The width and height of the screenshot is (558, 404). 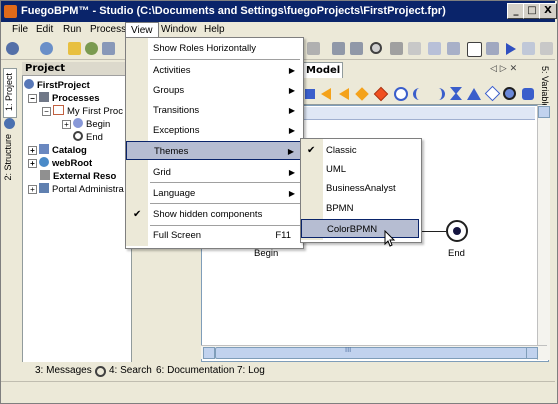 What do you see at coordinates (213, 70) in the screenshot?
I see `menu-item-activities: Activities ▶` at bounding box center [213, 70].